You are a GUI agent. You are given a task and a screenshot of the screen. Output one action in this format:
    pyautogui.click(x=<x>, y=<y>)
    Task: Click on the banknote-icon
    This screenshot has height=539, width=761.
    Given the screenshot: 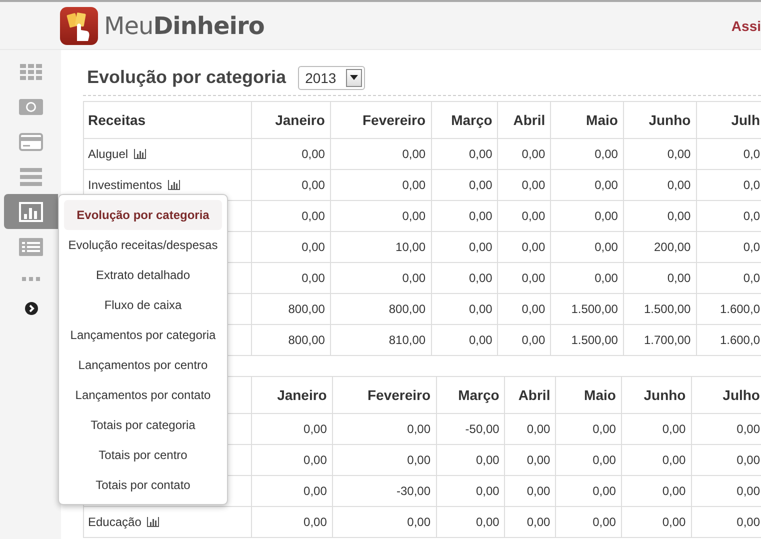 What is the action you would take?
    pyautogui.click(x=31, y=106)
    